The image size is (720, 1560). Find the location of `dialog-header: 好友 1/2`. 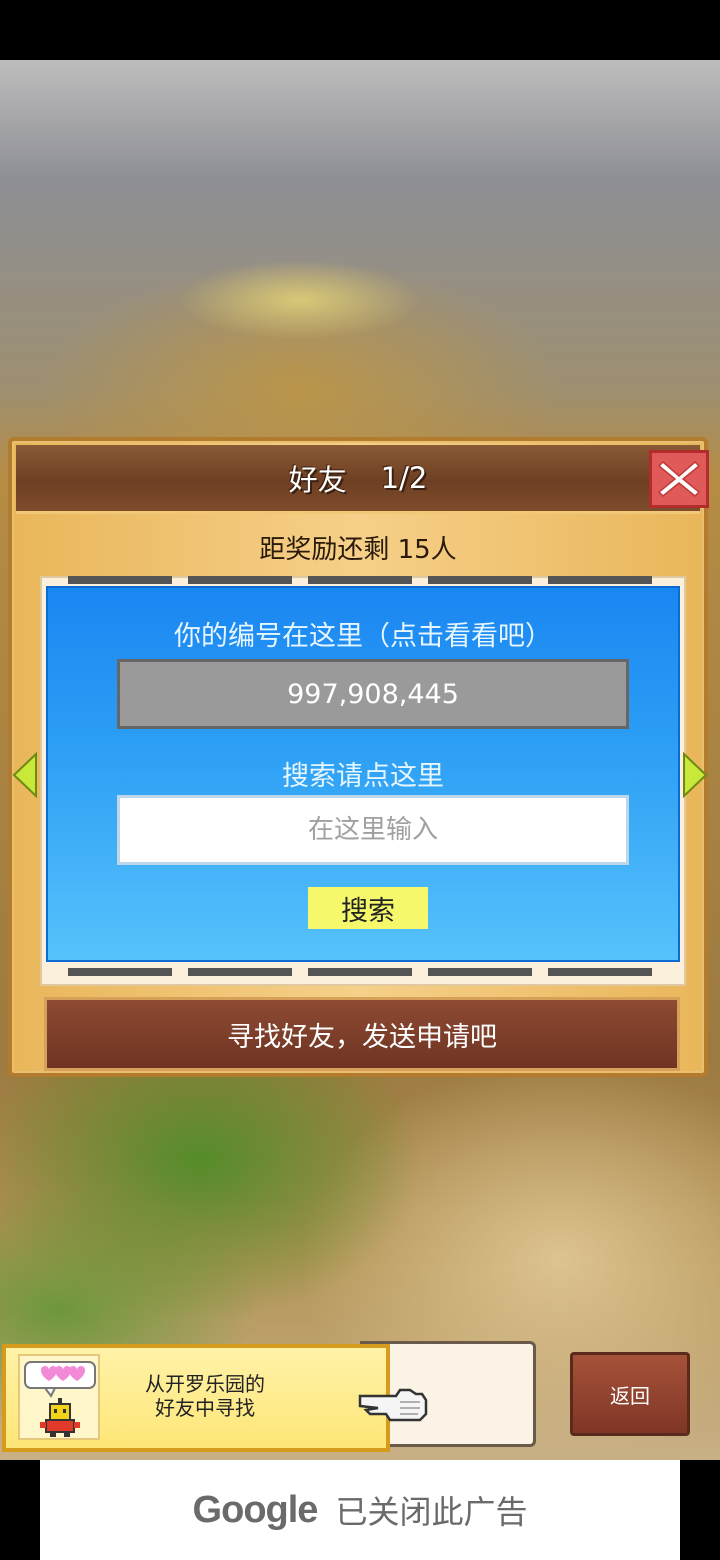

dialog-header: 好友 1/2 is located at coordinates (362, 479).